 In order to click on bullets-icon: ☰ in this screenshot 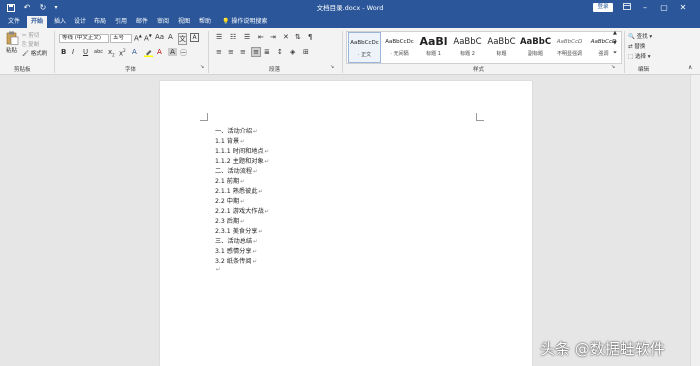, I will do `click(219, 37)`.